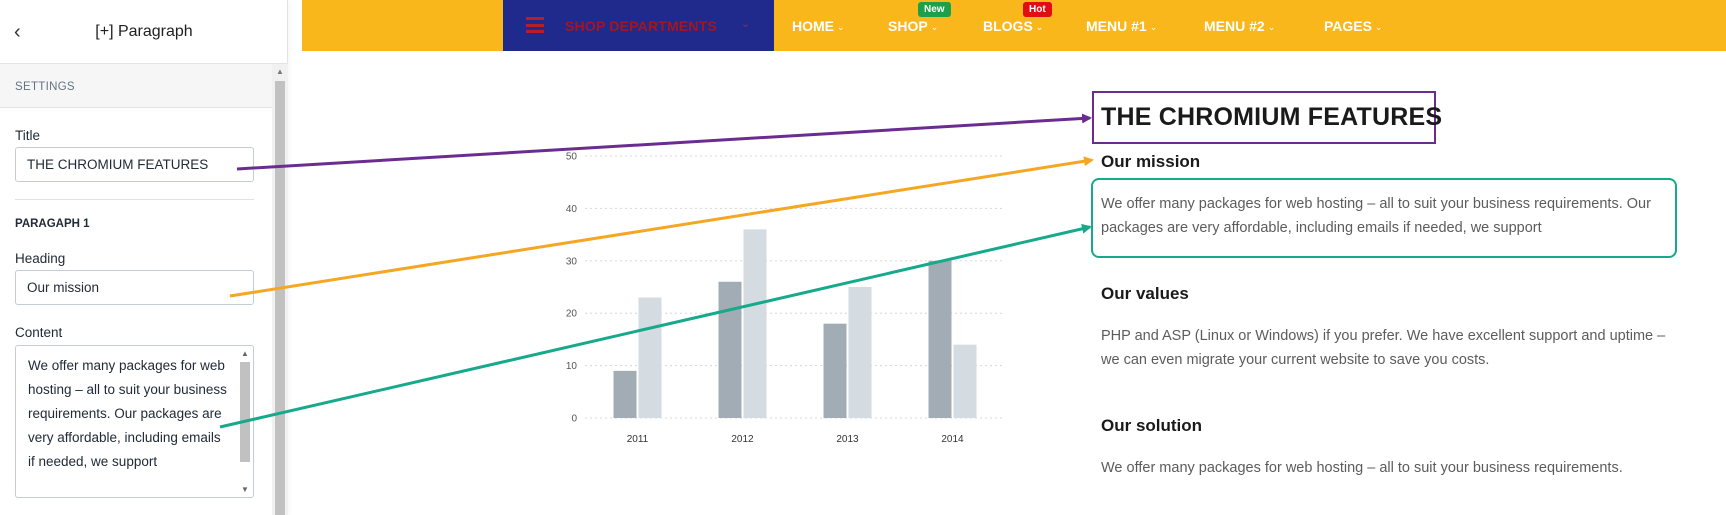  What do you see at coordinates (1152, 425) in the screenshot?
I see `section-heading-solution: Our solution` at bounding box center [1152, 425].